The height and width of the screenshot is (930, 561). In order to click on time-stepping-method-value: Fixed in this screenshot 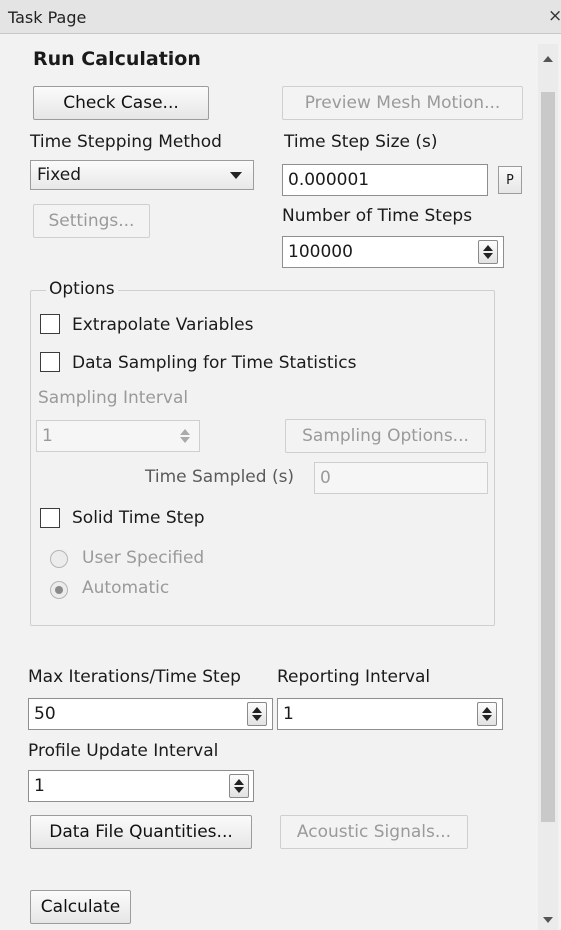, I will do `click(59, 175)`.